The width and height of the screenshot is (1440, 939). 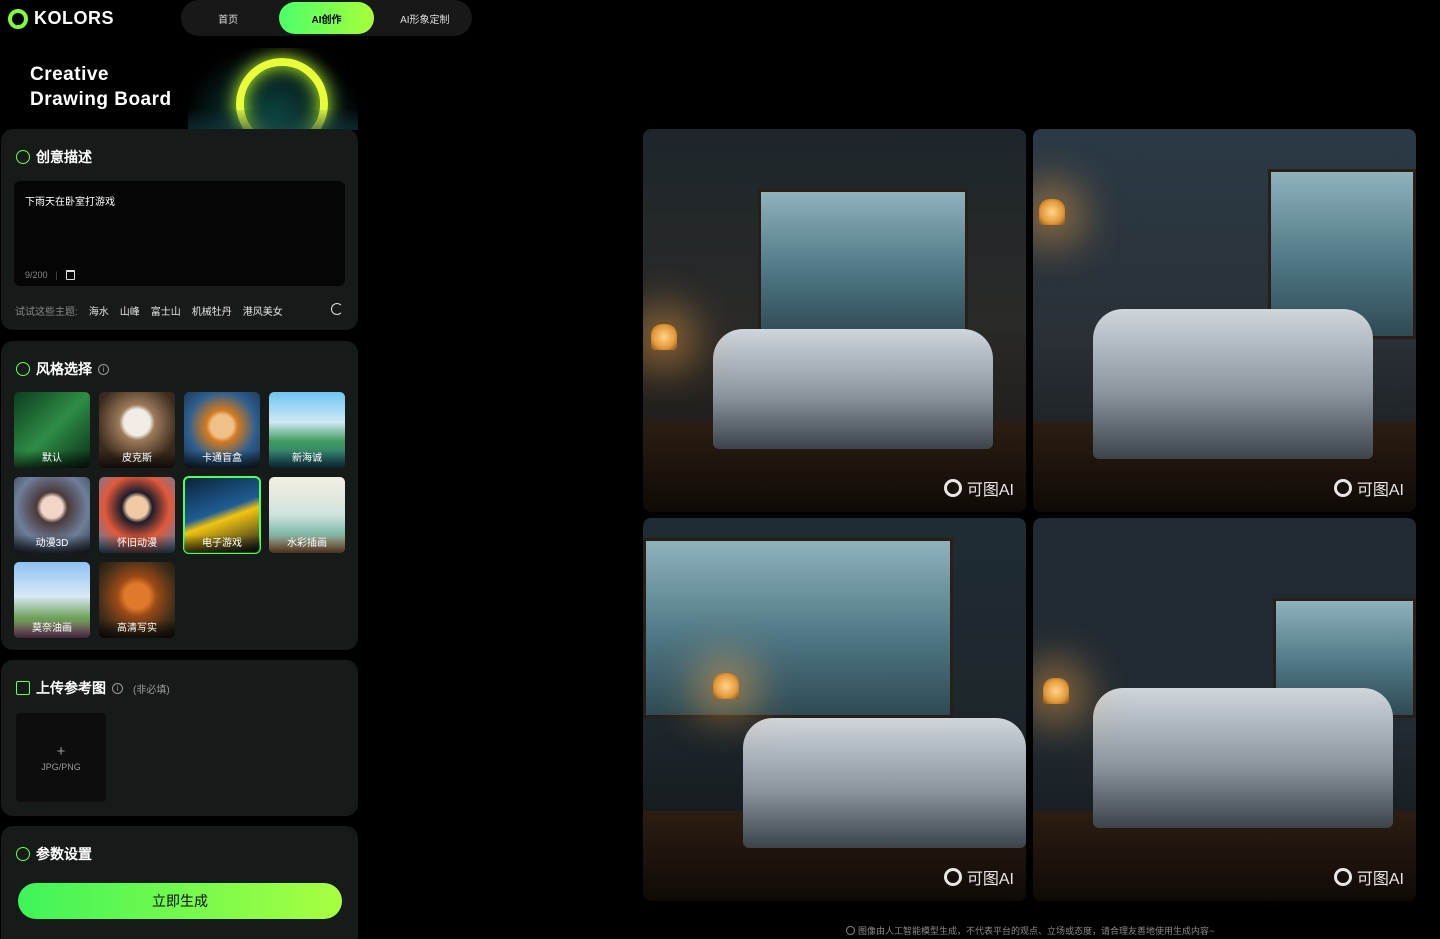 I want to click on style-card-monet: 莫奈油画, so click(x=52, y=600).